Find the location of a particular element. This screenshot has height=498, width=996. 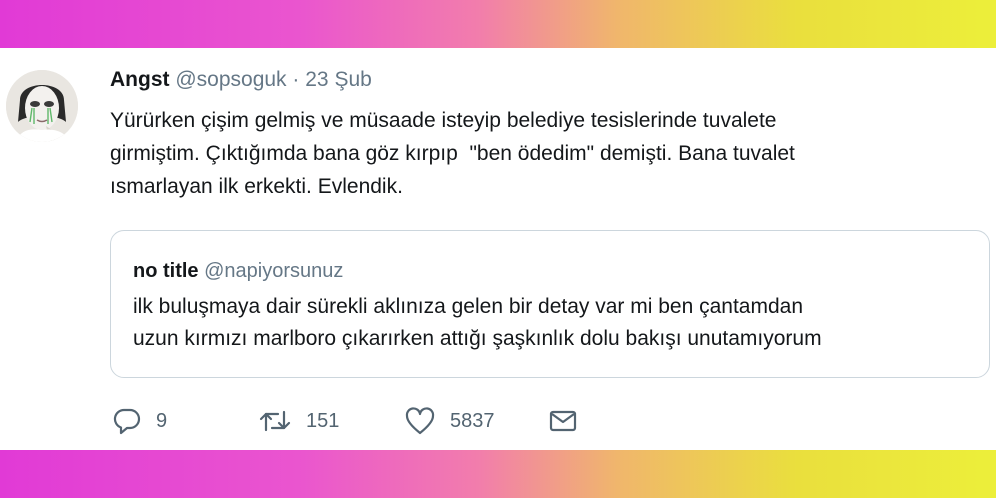

retweet-count: 151 is located at coordinates (323, 420).